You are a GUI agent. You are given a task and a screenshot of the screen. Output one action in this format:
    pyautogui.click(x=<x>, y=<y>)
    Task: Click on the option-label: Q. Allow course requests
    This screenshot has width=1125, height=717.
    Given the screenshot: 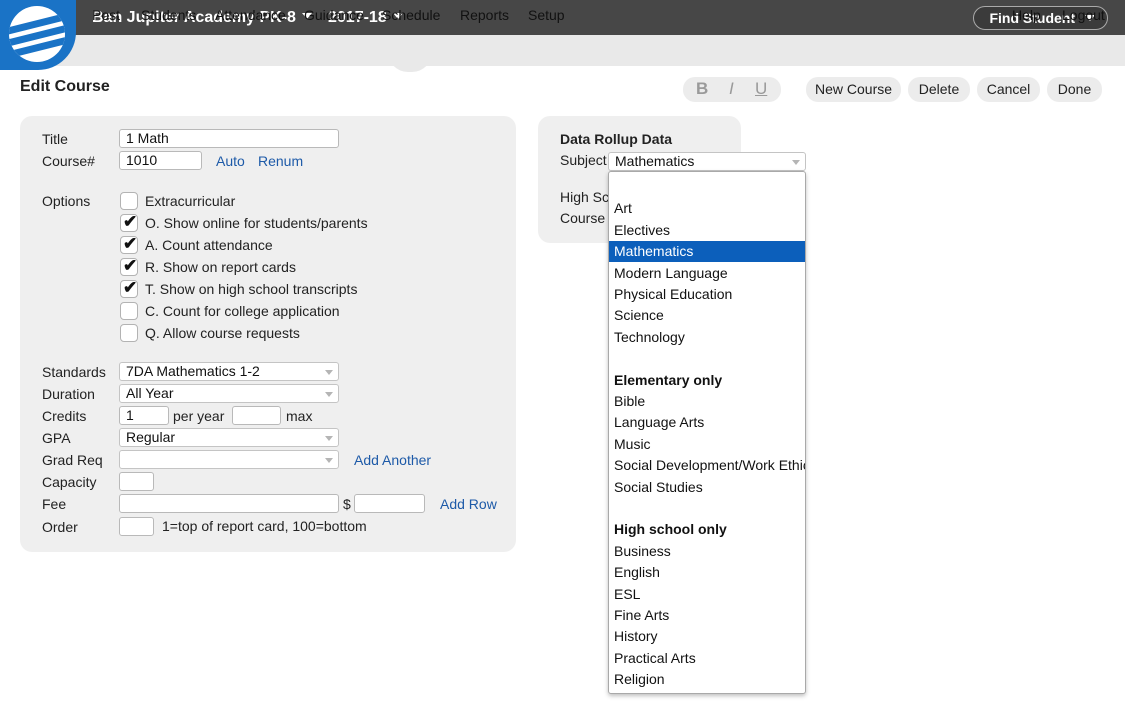 What is the action you would take?
    pyautogui.click(x=222, y=333)
    